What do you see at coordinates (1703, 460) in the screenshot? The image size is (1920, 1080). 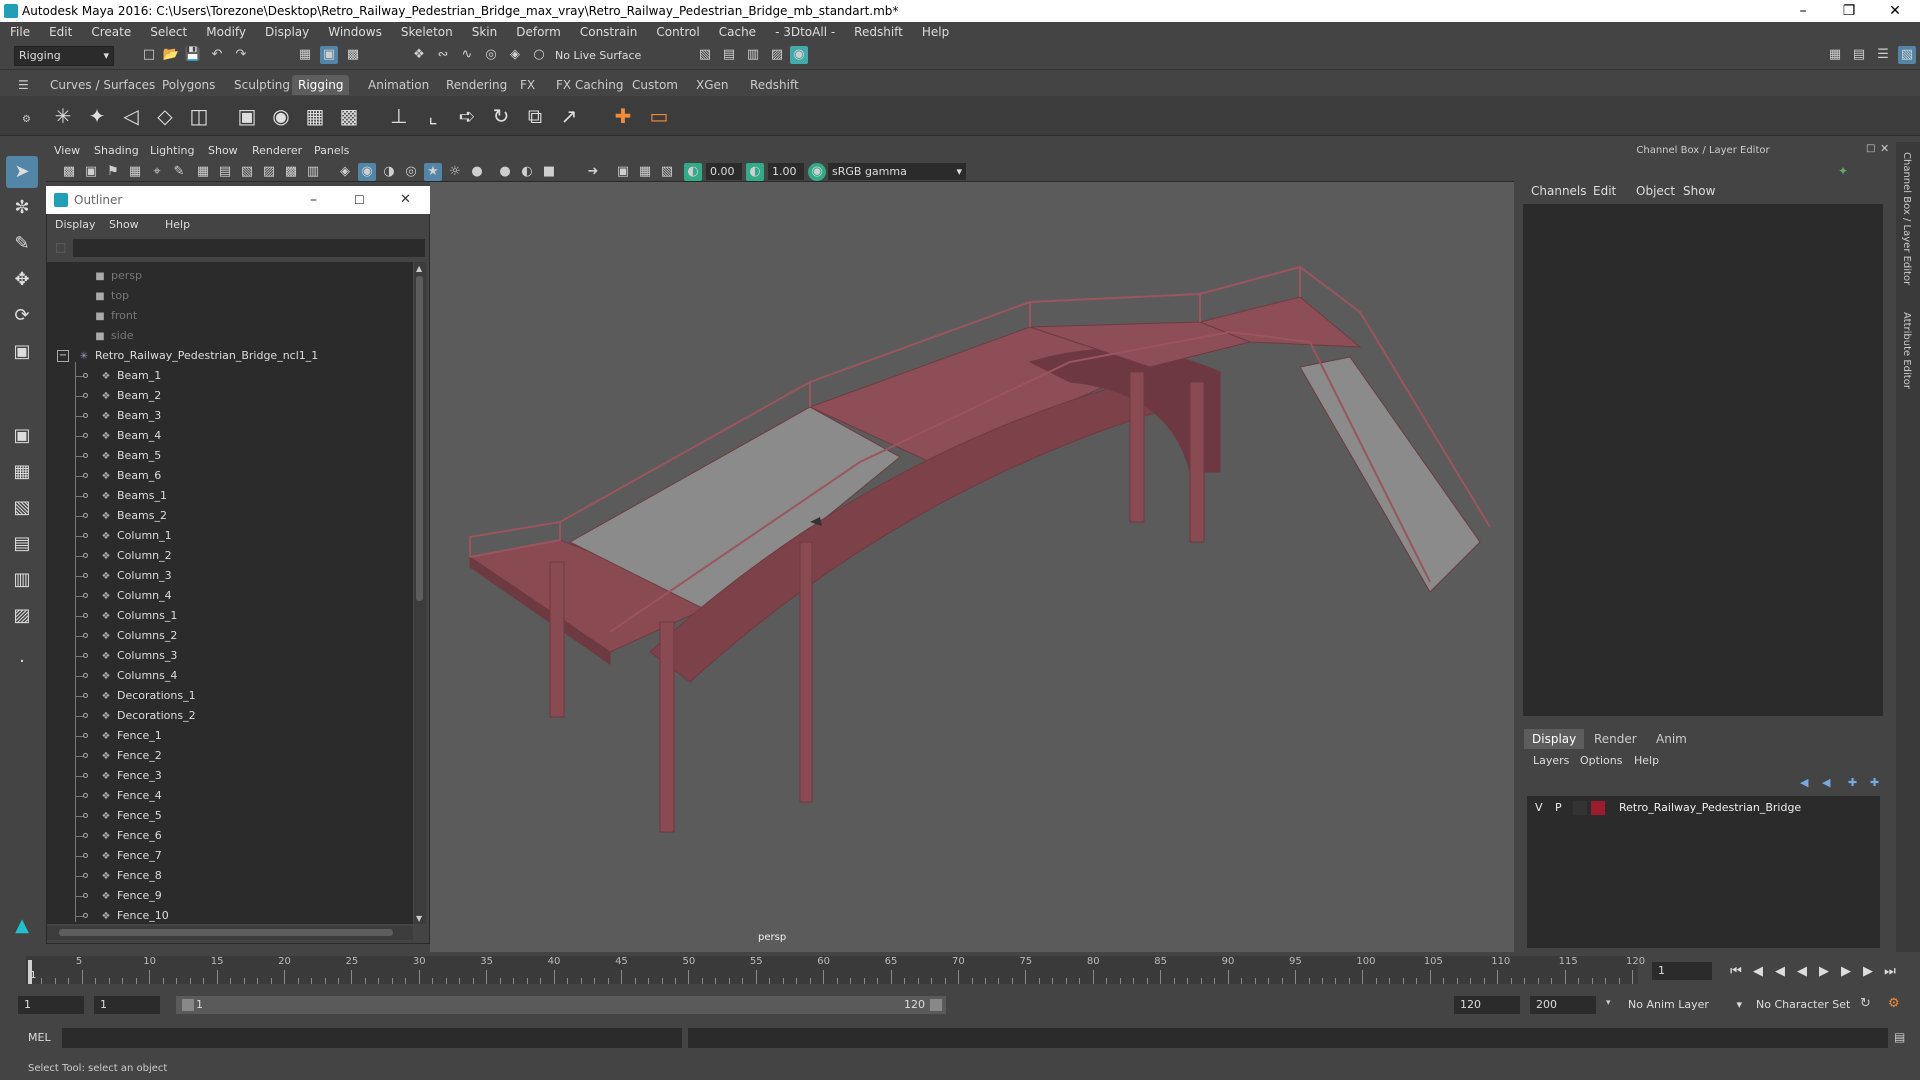 I see `channel-box-body` at bounding box center [1703, 460].